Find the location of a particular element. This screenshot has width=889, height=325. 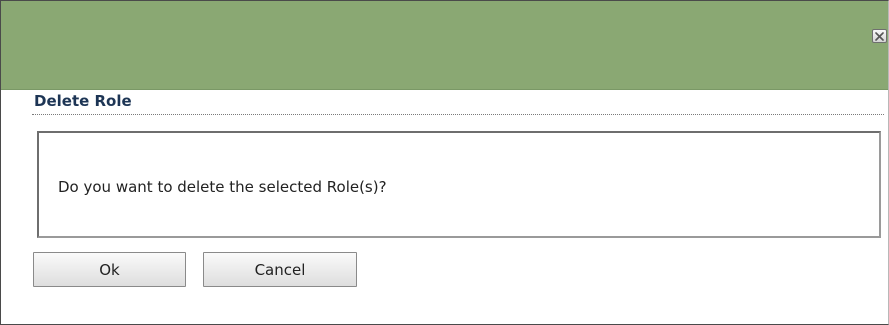

close-button is located at coordinates (879, 36).